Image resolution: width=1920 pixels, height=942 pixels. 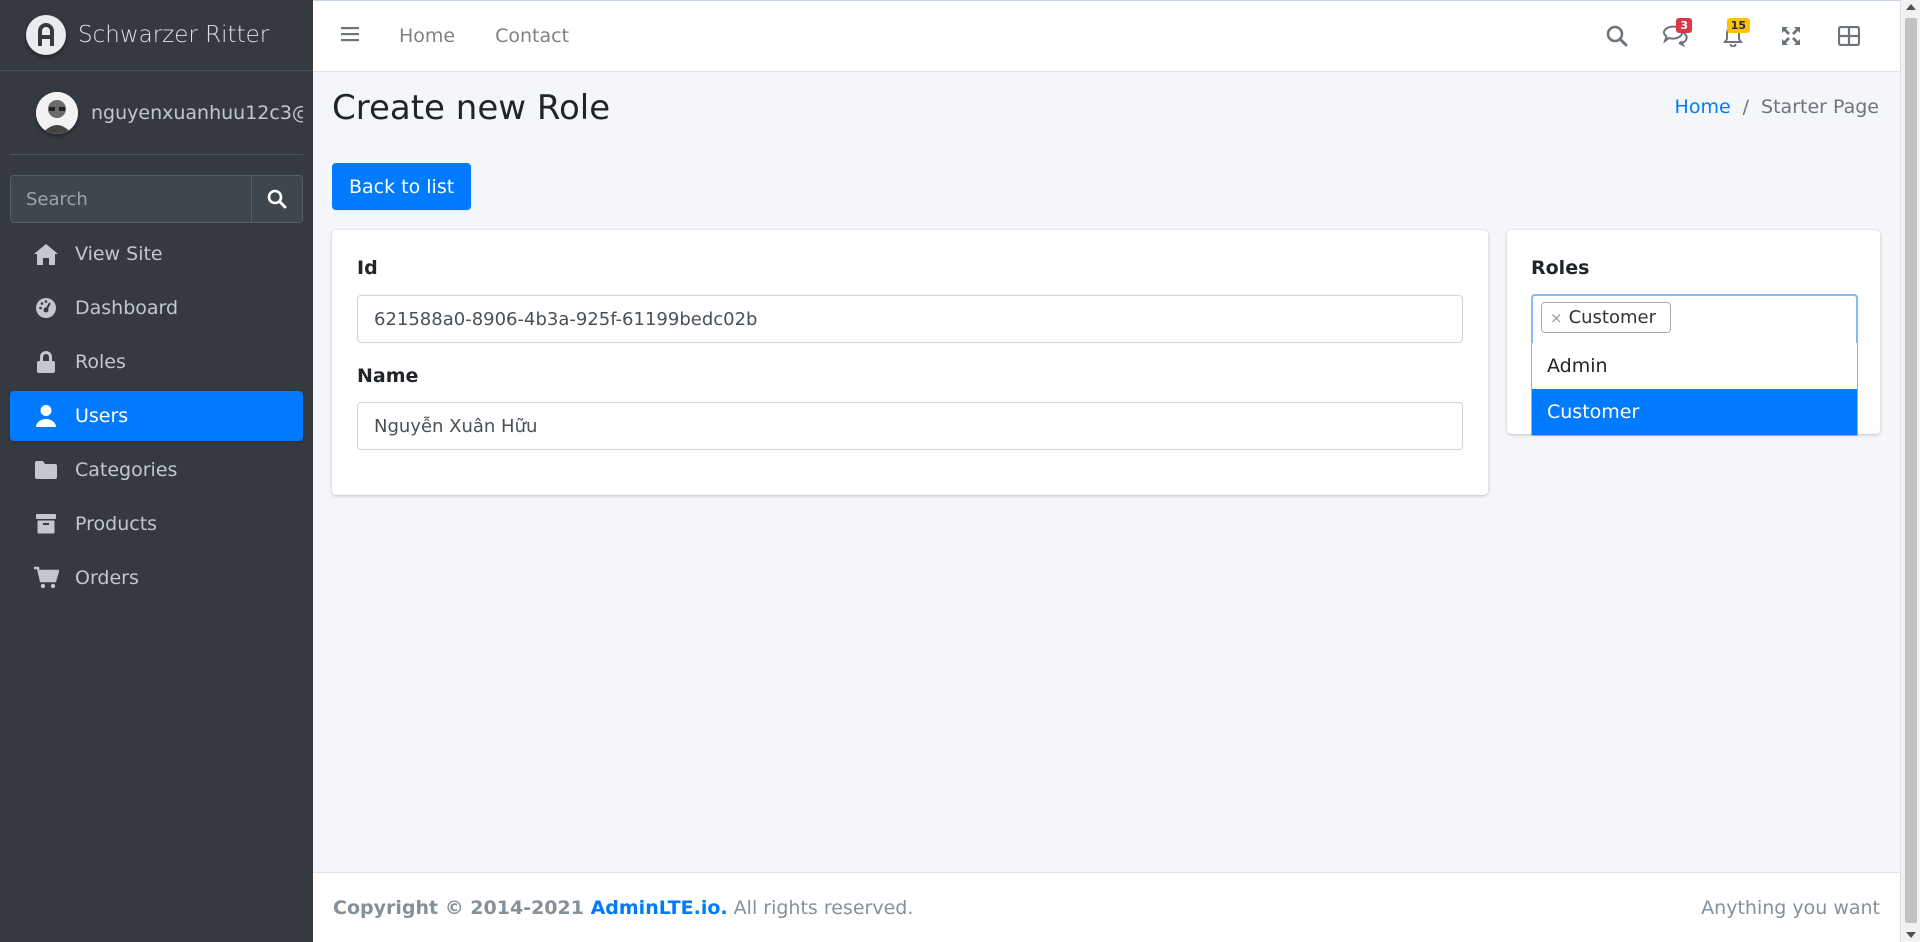 I want to click on notifications-button: 15, so click(x=1733, y=36).